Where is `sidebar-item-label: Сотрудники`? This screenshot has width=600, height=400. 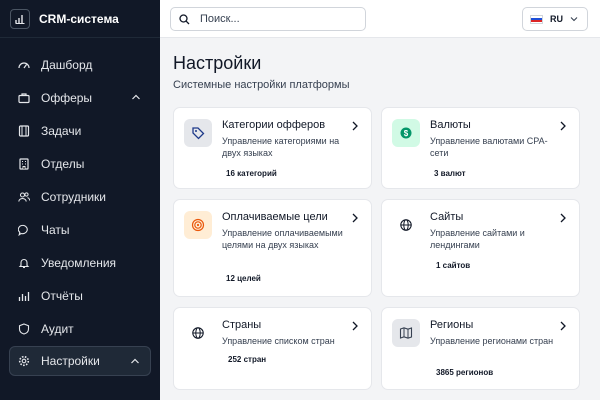
sidebar-item-label: Сотрудники is located at coordinates (73, 196).